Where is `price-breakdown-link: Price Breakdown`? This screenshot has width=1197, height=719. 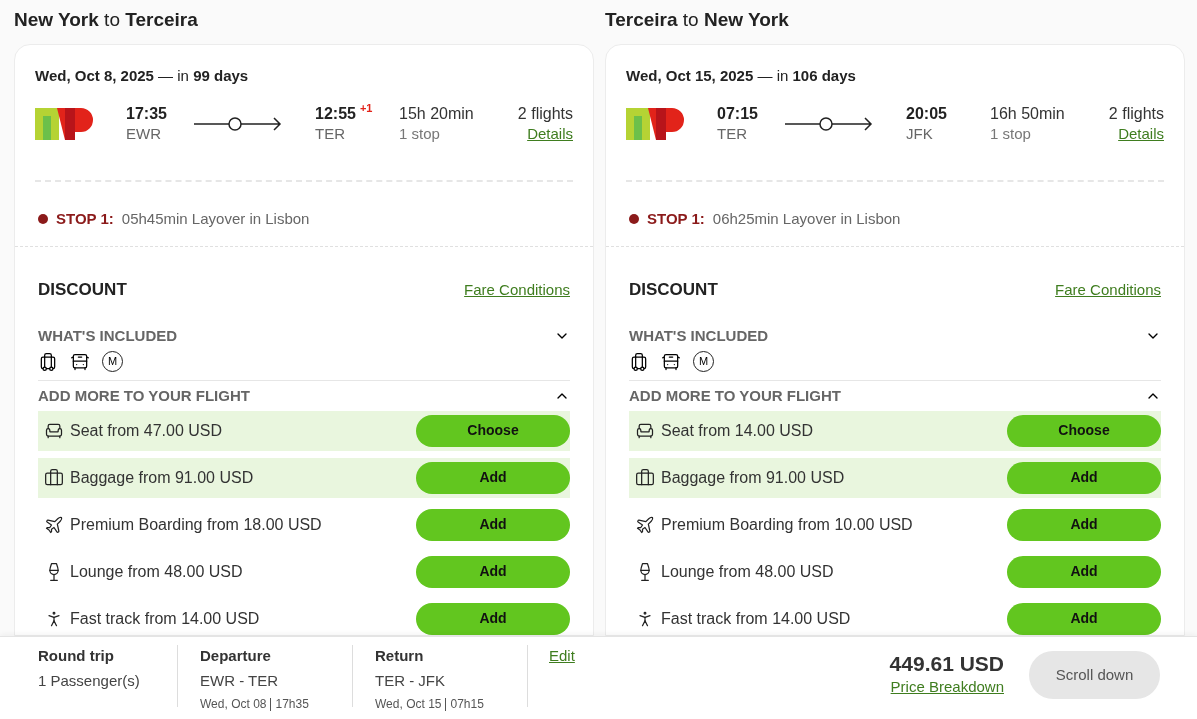 price-breakdown-link: Price Breakdown is located at coordinates (947, 687).